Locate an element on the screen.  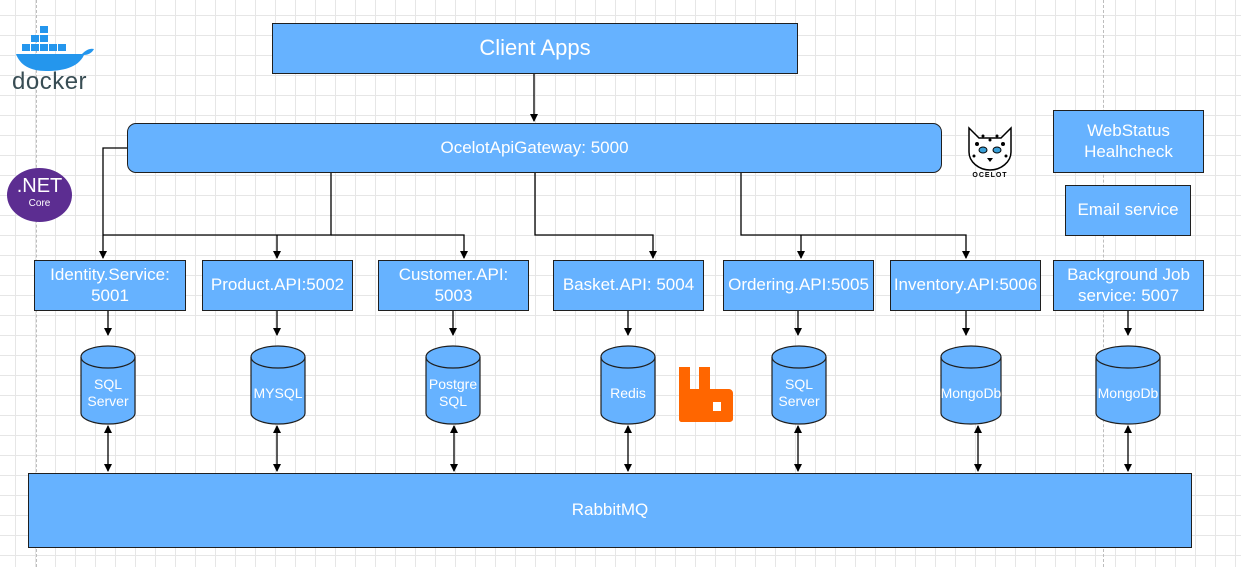
client-apps-node: Client Apps is located at coordinates (535, 48).